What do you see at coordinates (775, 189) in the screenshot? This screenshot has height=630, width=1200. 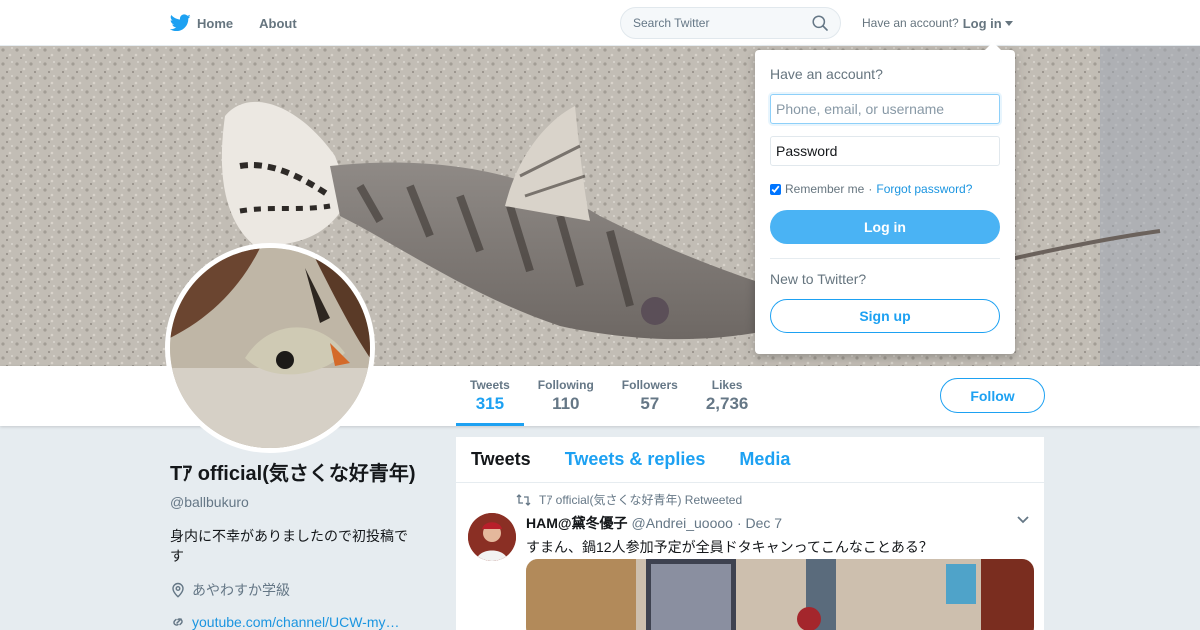 I see `remember-checkbox` at bounding box center [775, 189].